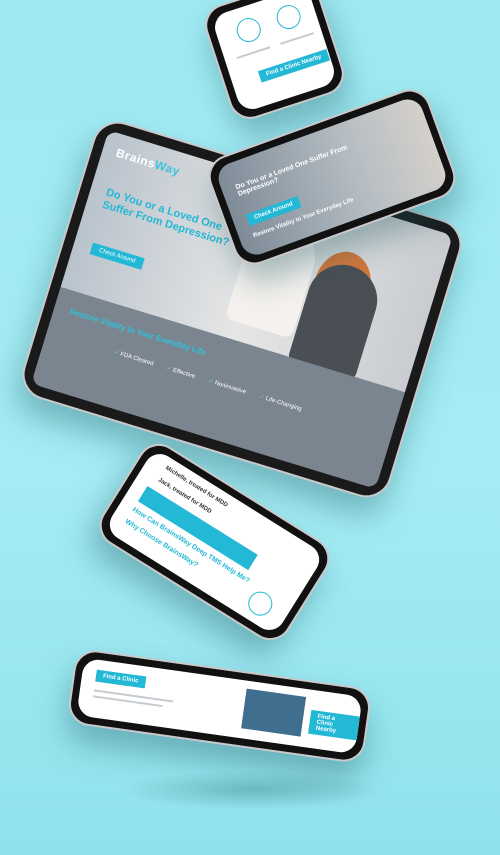 Image resolution: width=500 pixels, height=855 pixels. I want to click on phone-device-bottom: Find a Clinic Find a Clinic Nearby, so click(219, 706).